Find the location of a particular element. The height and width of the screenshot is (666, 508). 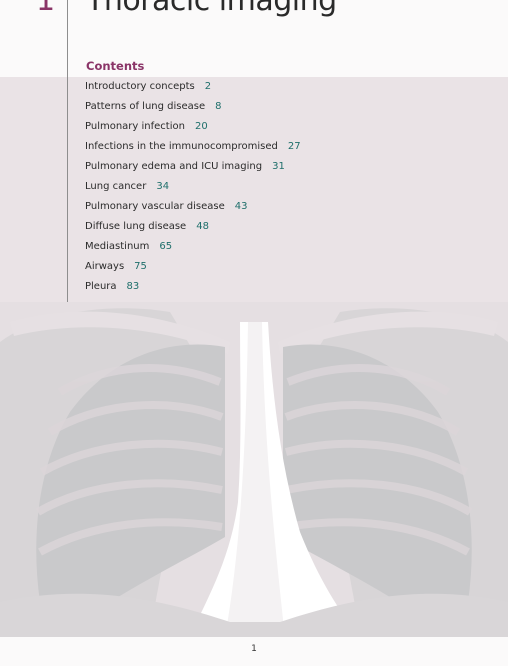

toc-item-page: 27 is located at coordinates (294, 146).